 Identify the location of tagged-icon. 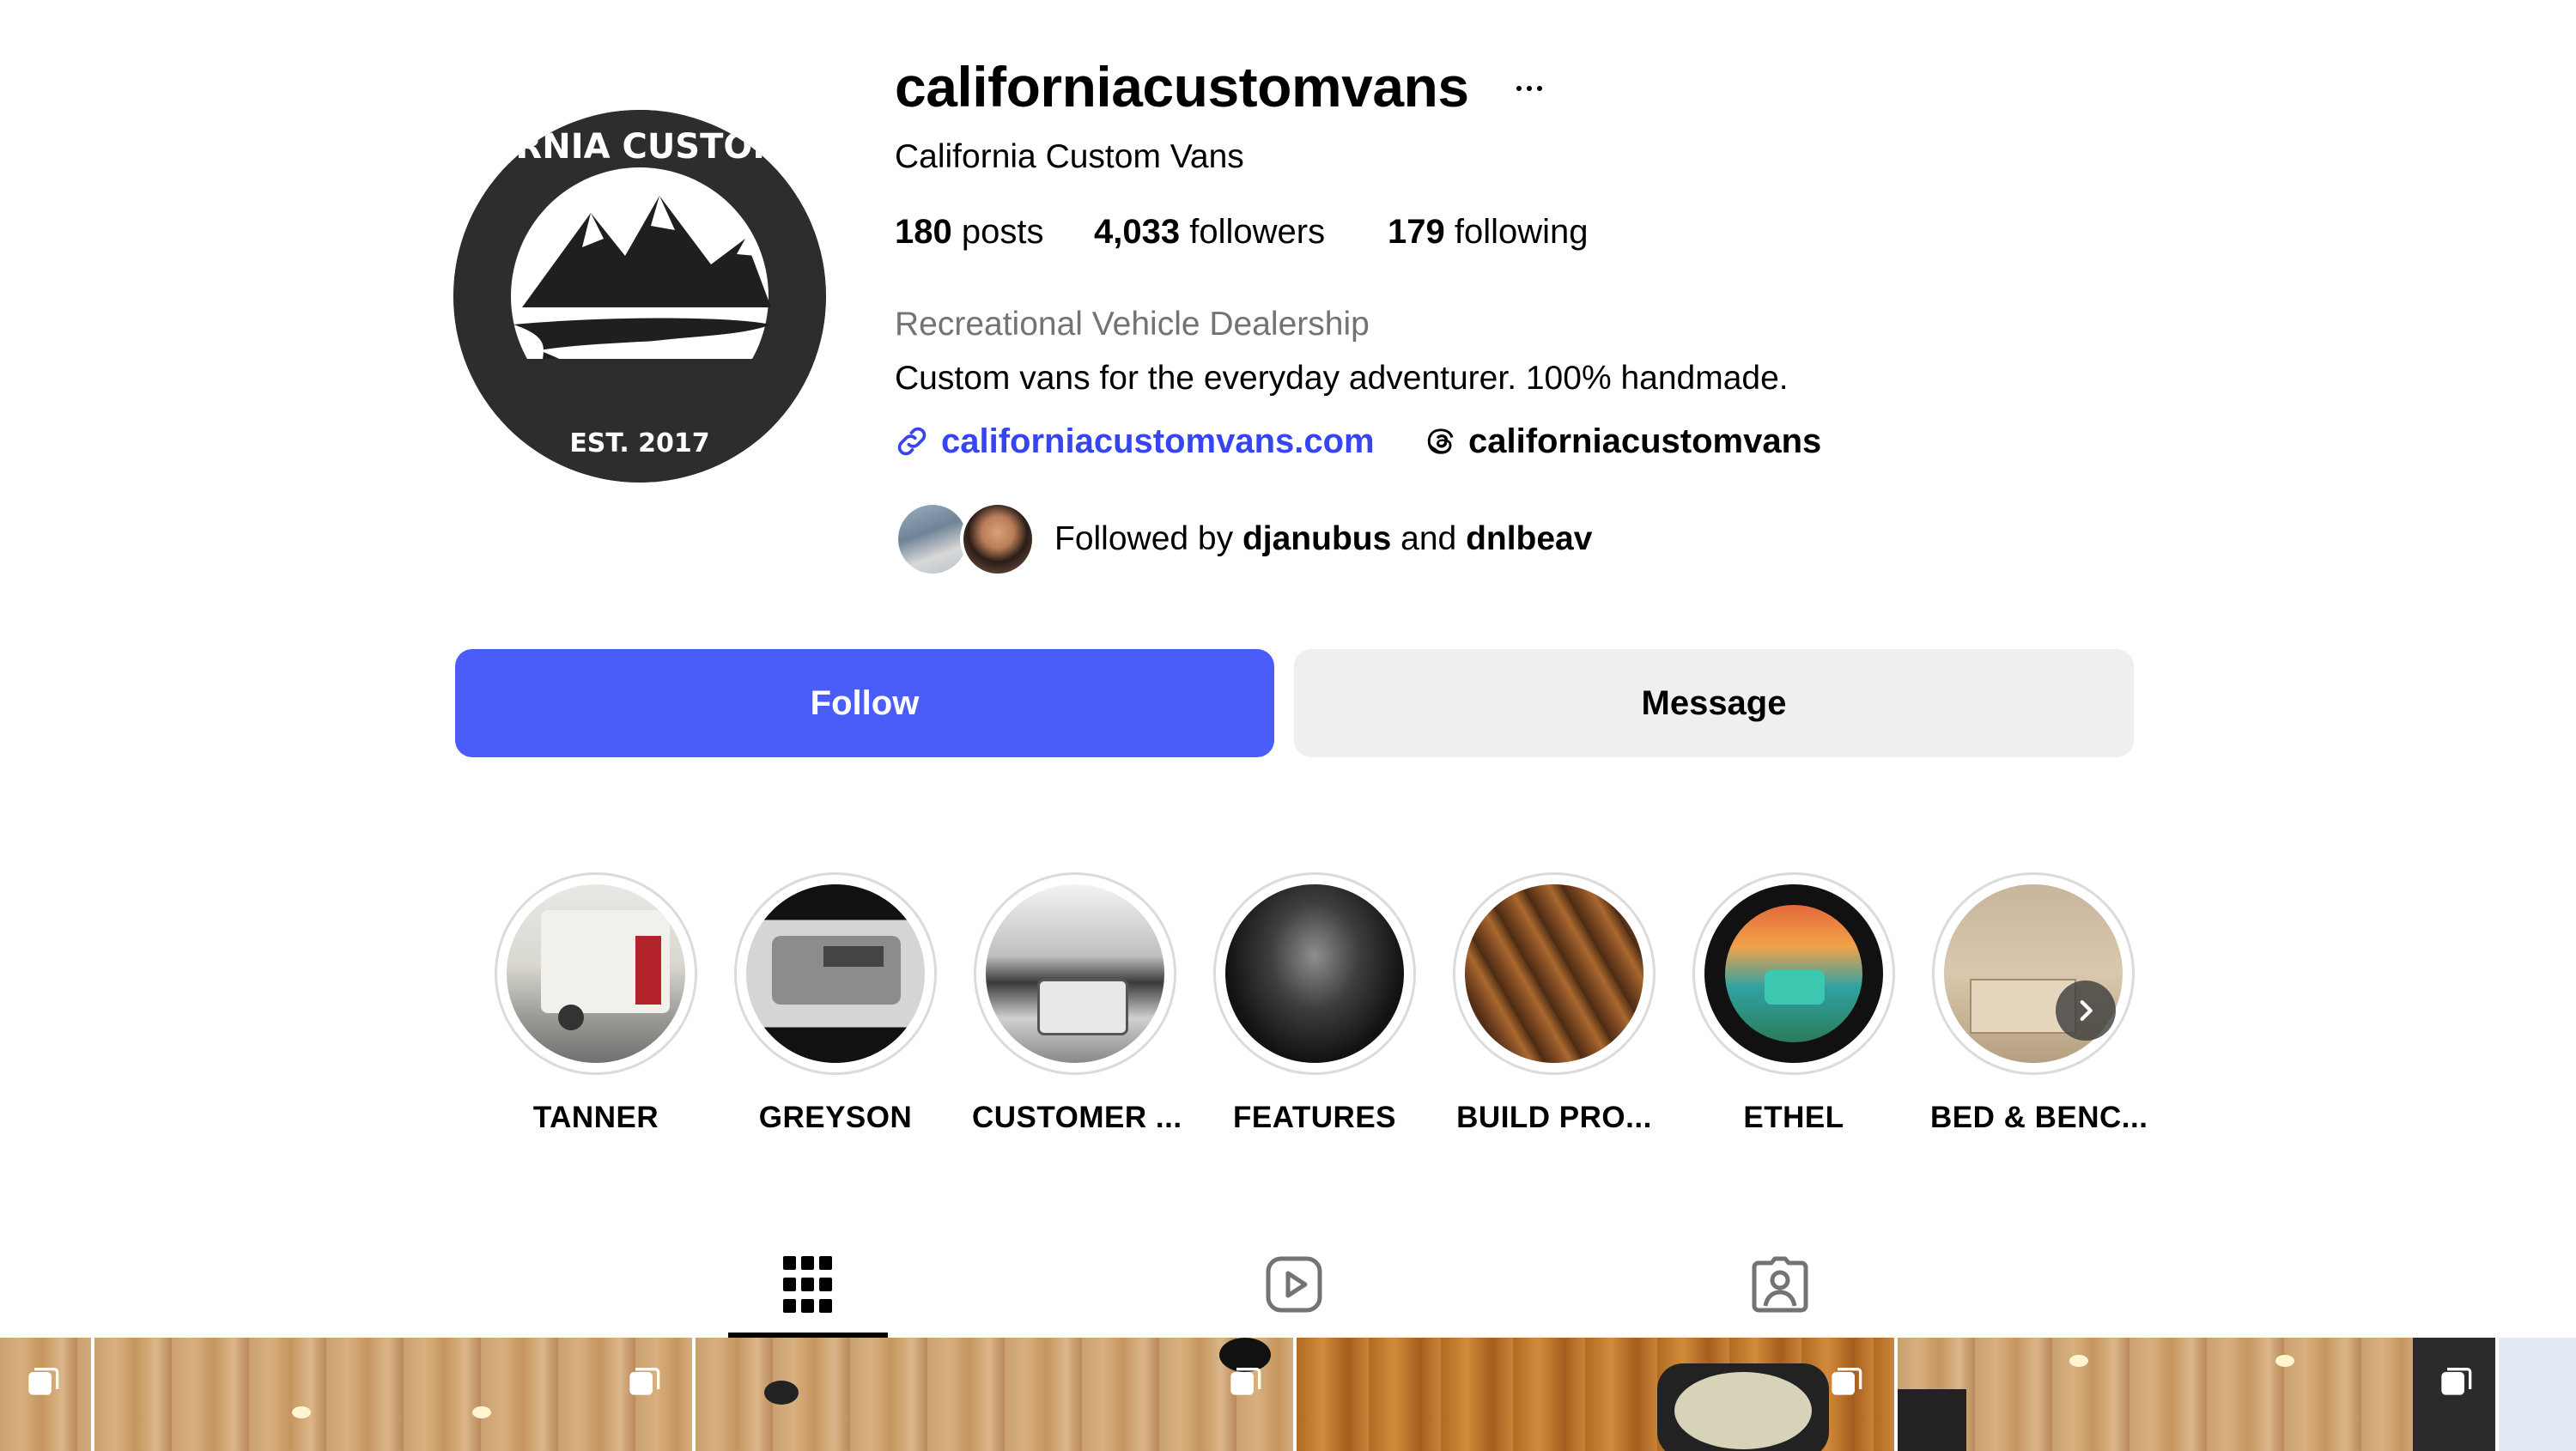
(1780, 1284).